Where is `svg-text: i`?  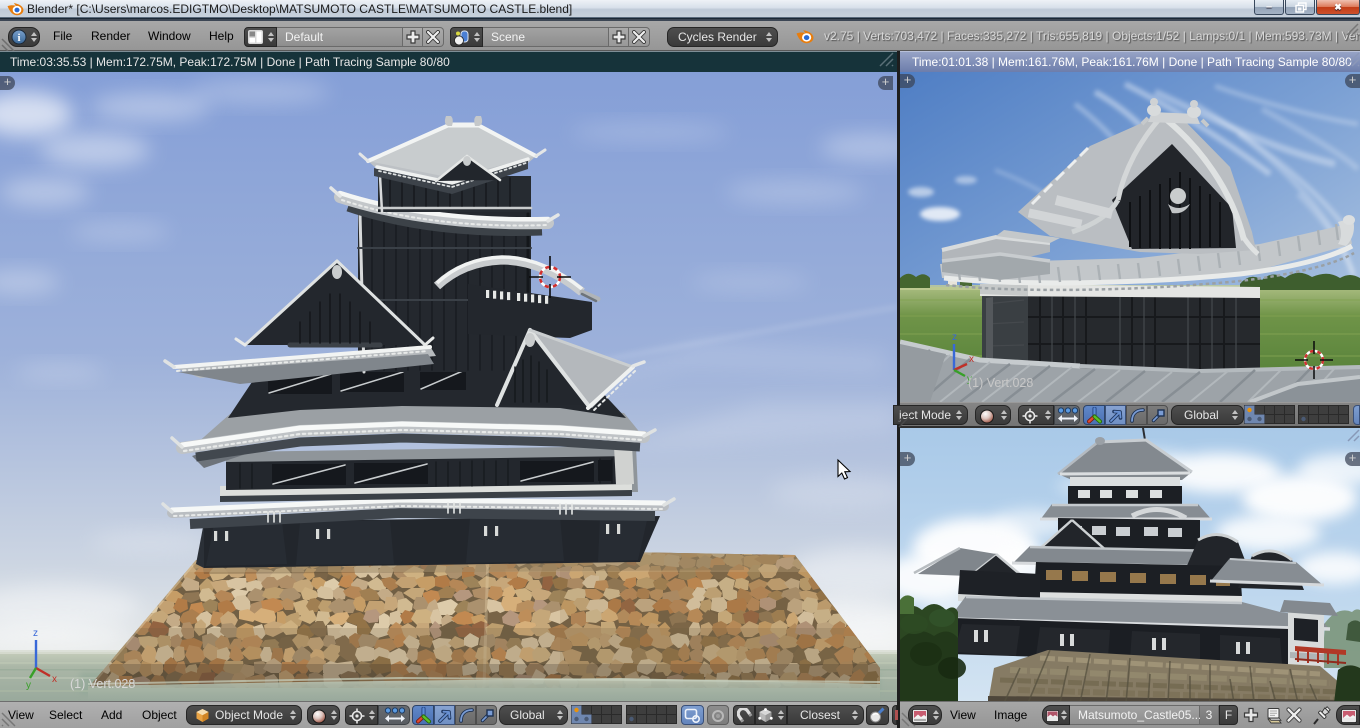
svg-text: i is located at coordinates (18, 38).